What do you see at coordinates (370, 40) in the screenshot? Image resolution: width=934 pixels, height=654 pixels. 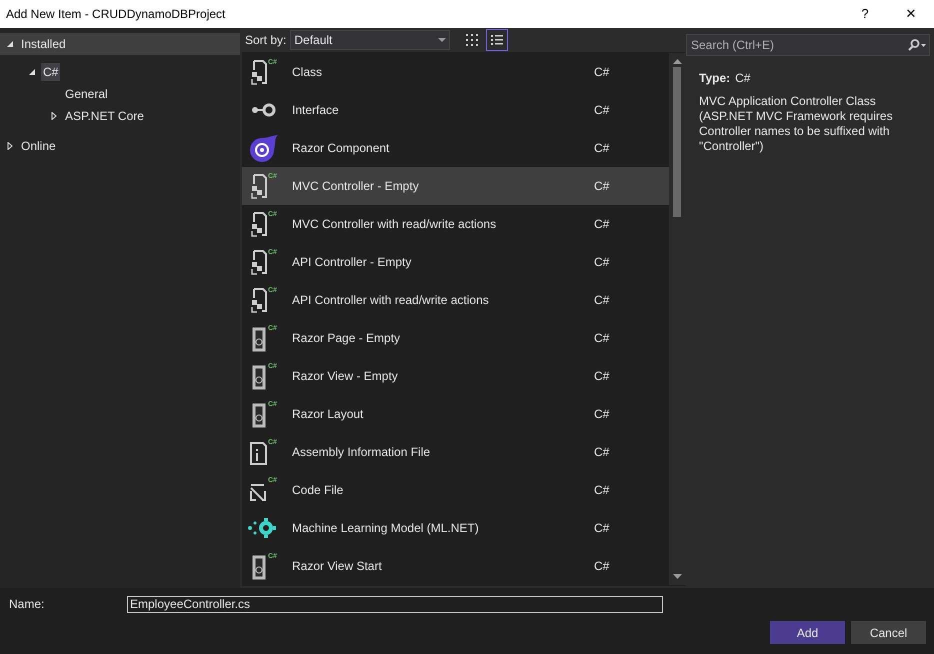 I see `sort-dropdown: Default` at bounding box center [370, 40].